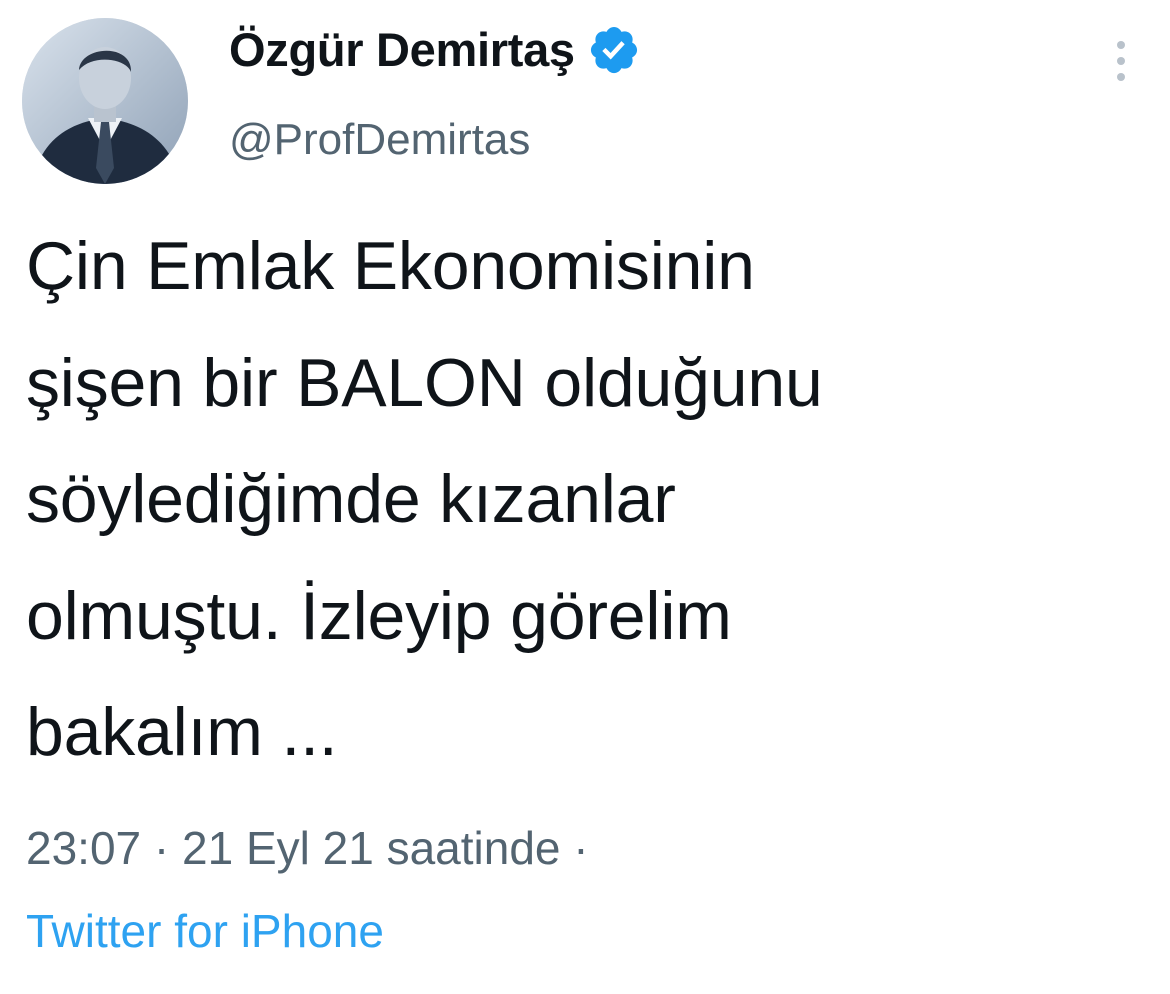  Describe the element at coordinates (424, 382) in the screenshot. I see `tweet-text-line: şişen bir BALON olduğunu` at that location.